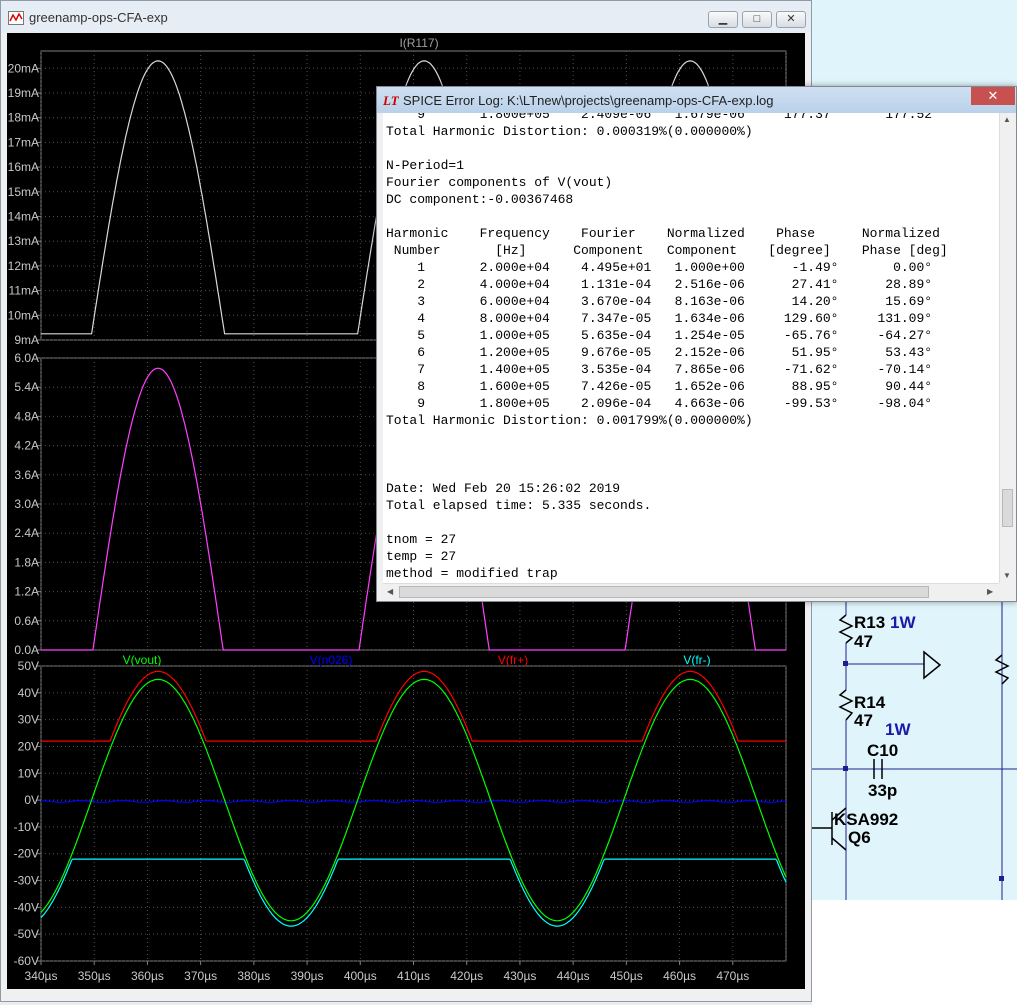 The height and width of the screenshot is (1005, 1017). I want to click on log-line: N-Period=1, so click(425, 165).